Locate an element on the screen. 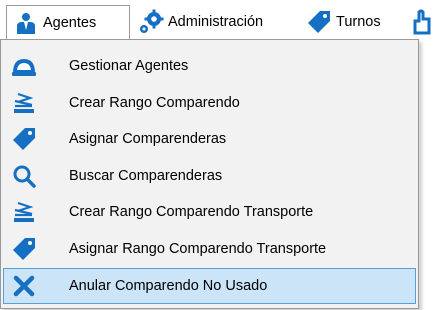 Image resolution: width=433 pixels, height=310 pixels. menu-item-label: Anular Comparendo No Usado is located at coordinates (168, 286).